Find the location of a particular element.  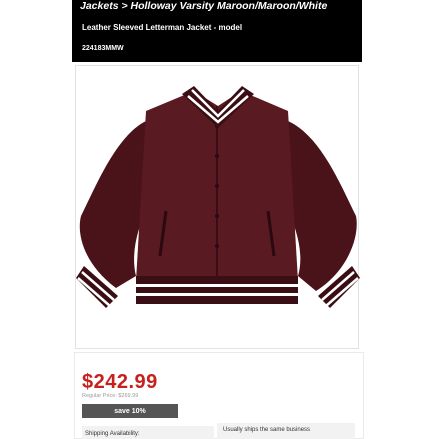

shipping-availability: Shipping Availability: is located at coordinates (148, 432).